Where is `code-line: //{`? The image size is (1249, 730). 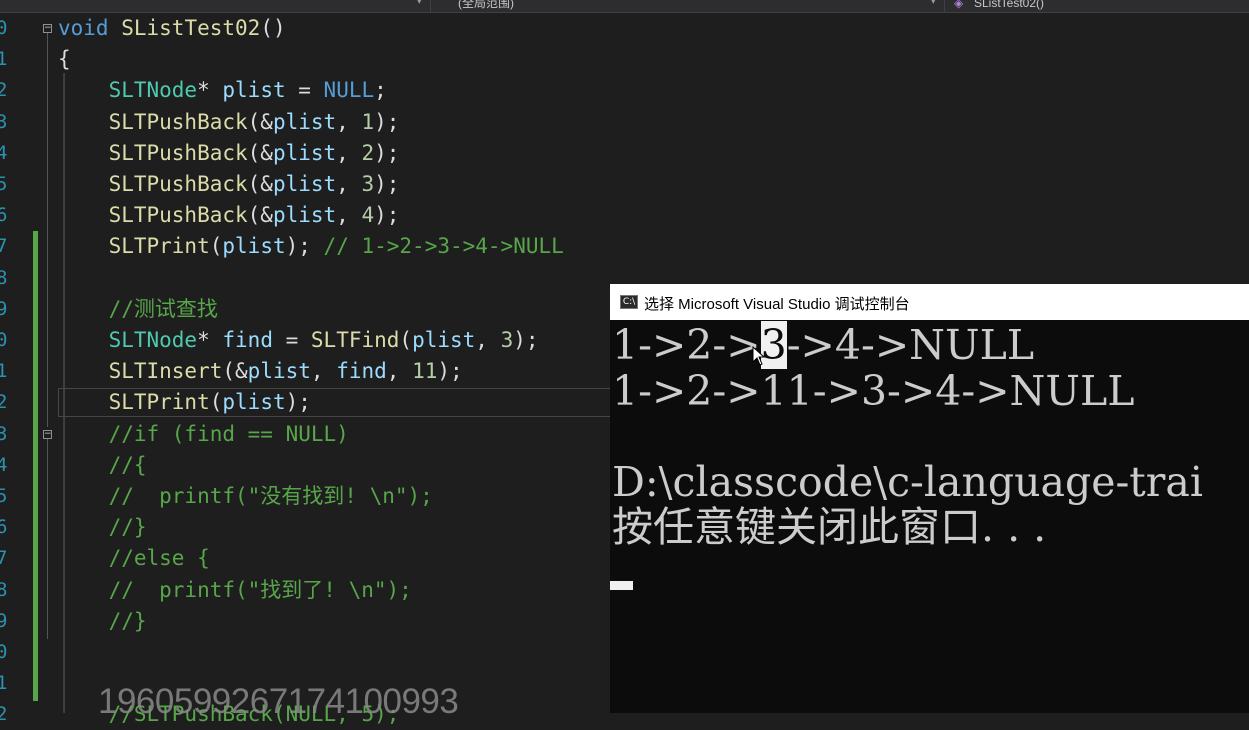
code-line: //{ is located at coordinates (102, 465).